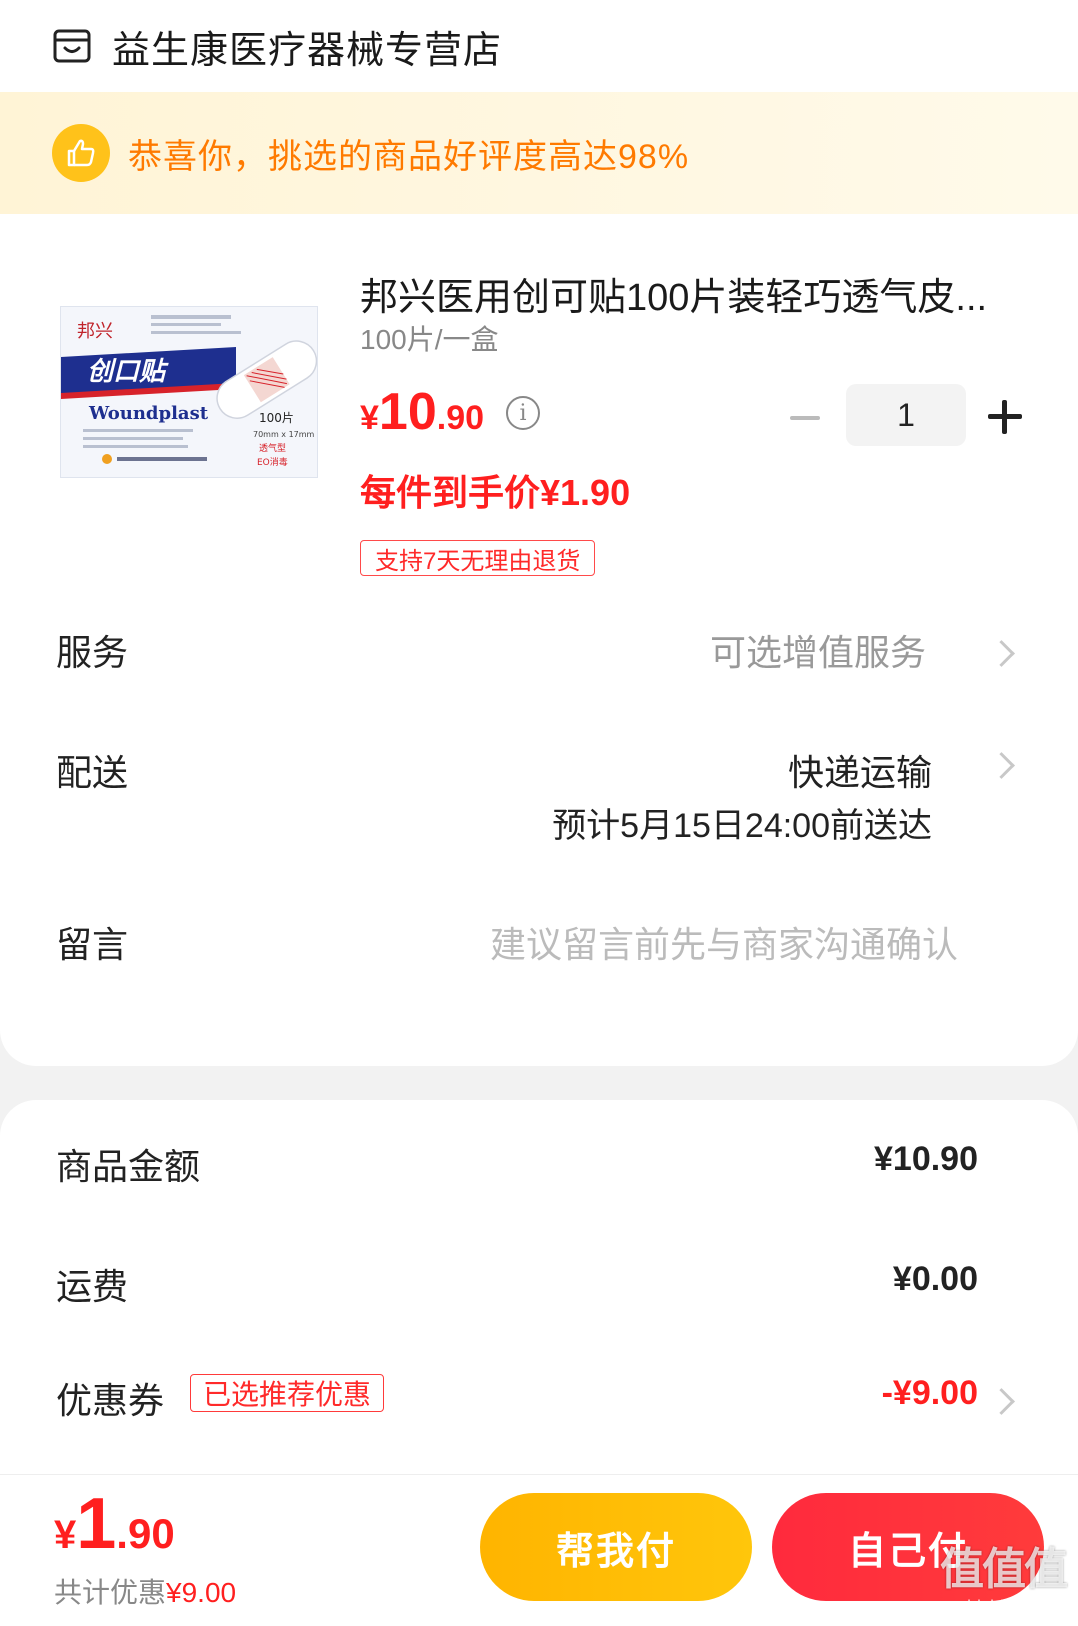  I want to click on total-price: ¥ 1 .90, so click(114, 1524).